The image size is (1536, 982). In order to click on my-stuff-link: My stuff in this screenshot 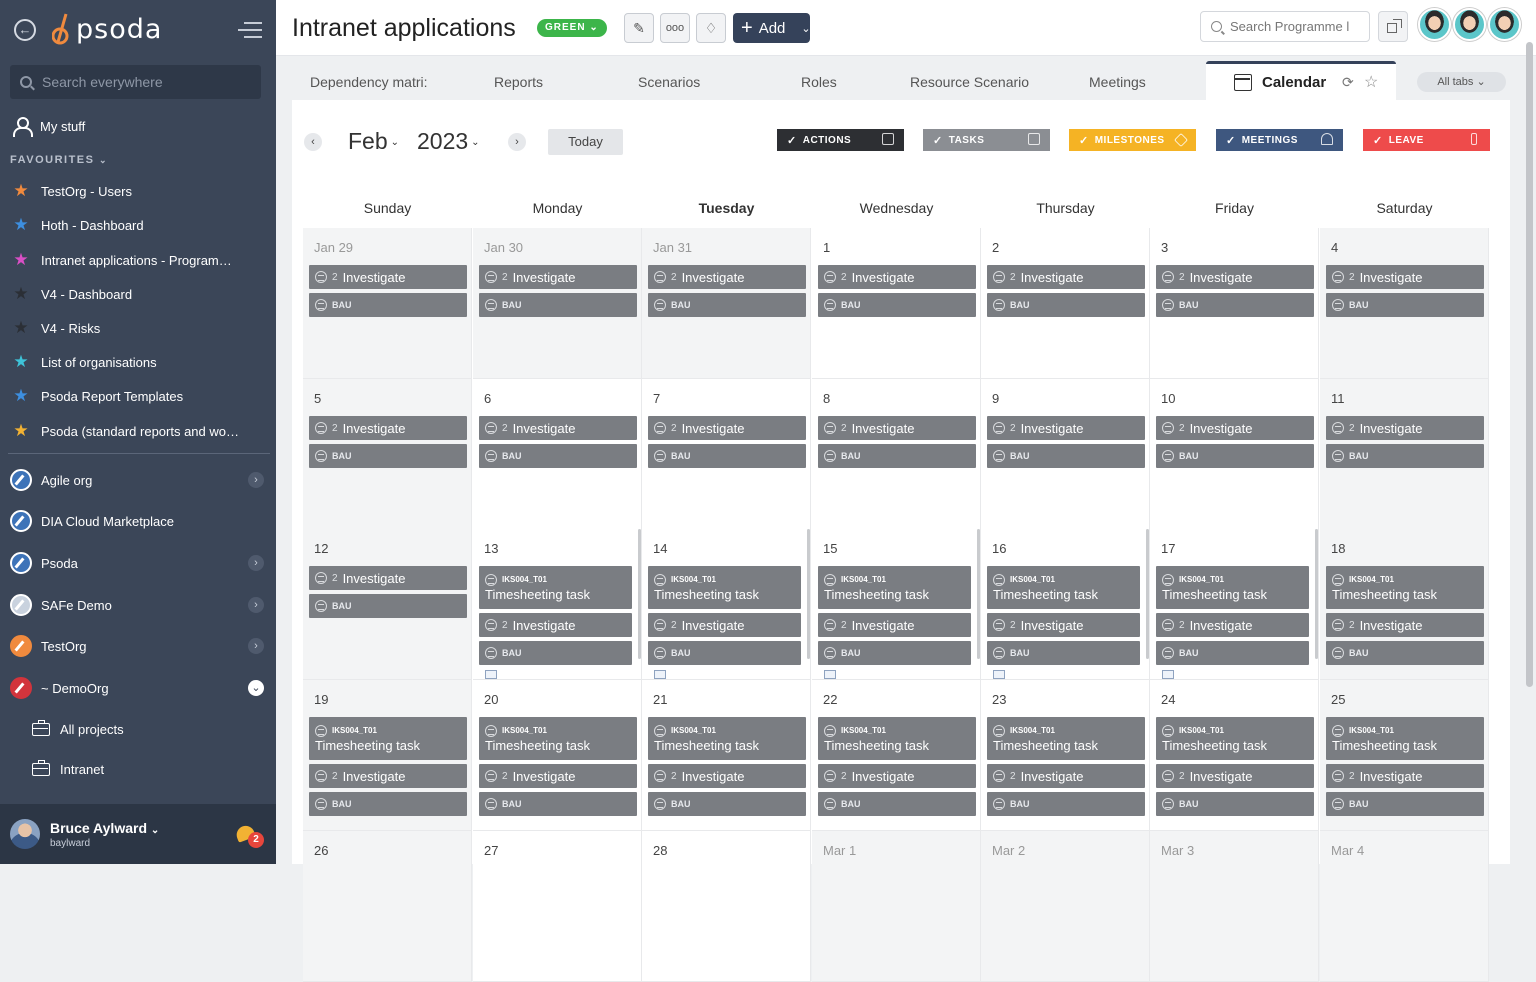, I will do `click(138, 126)`.